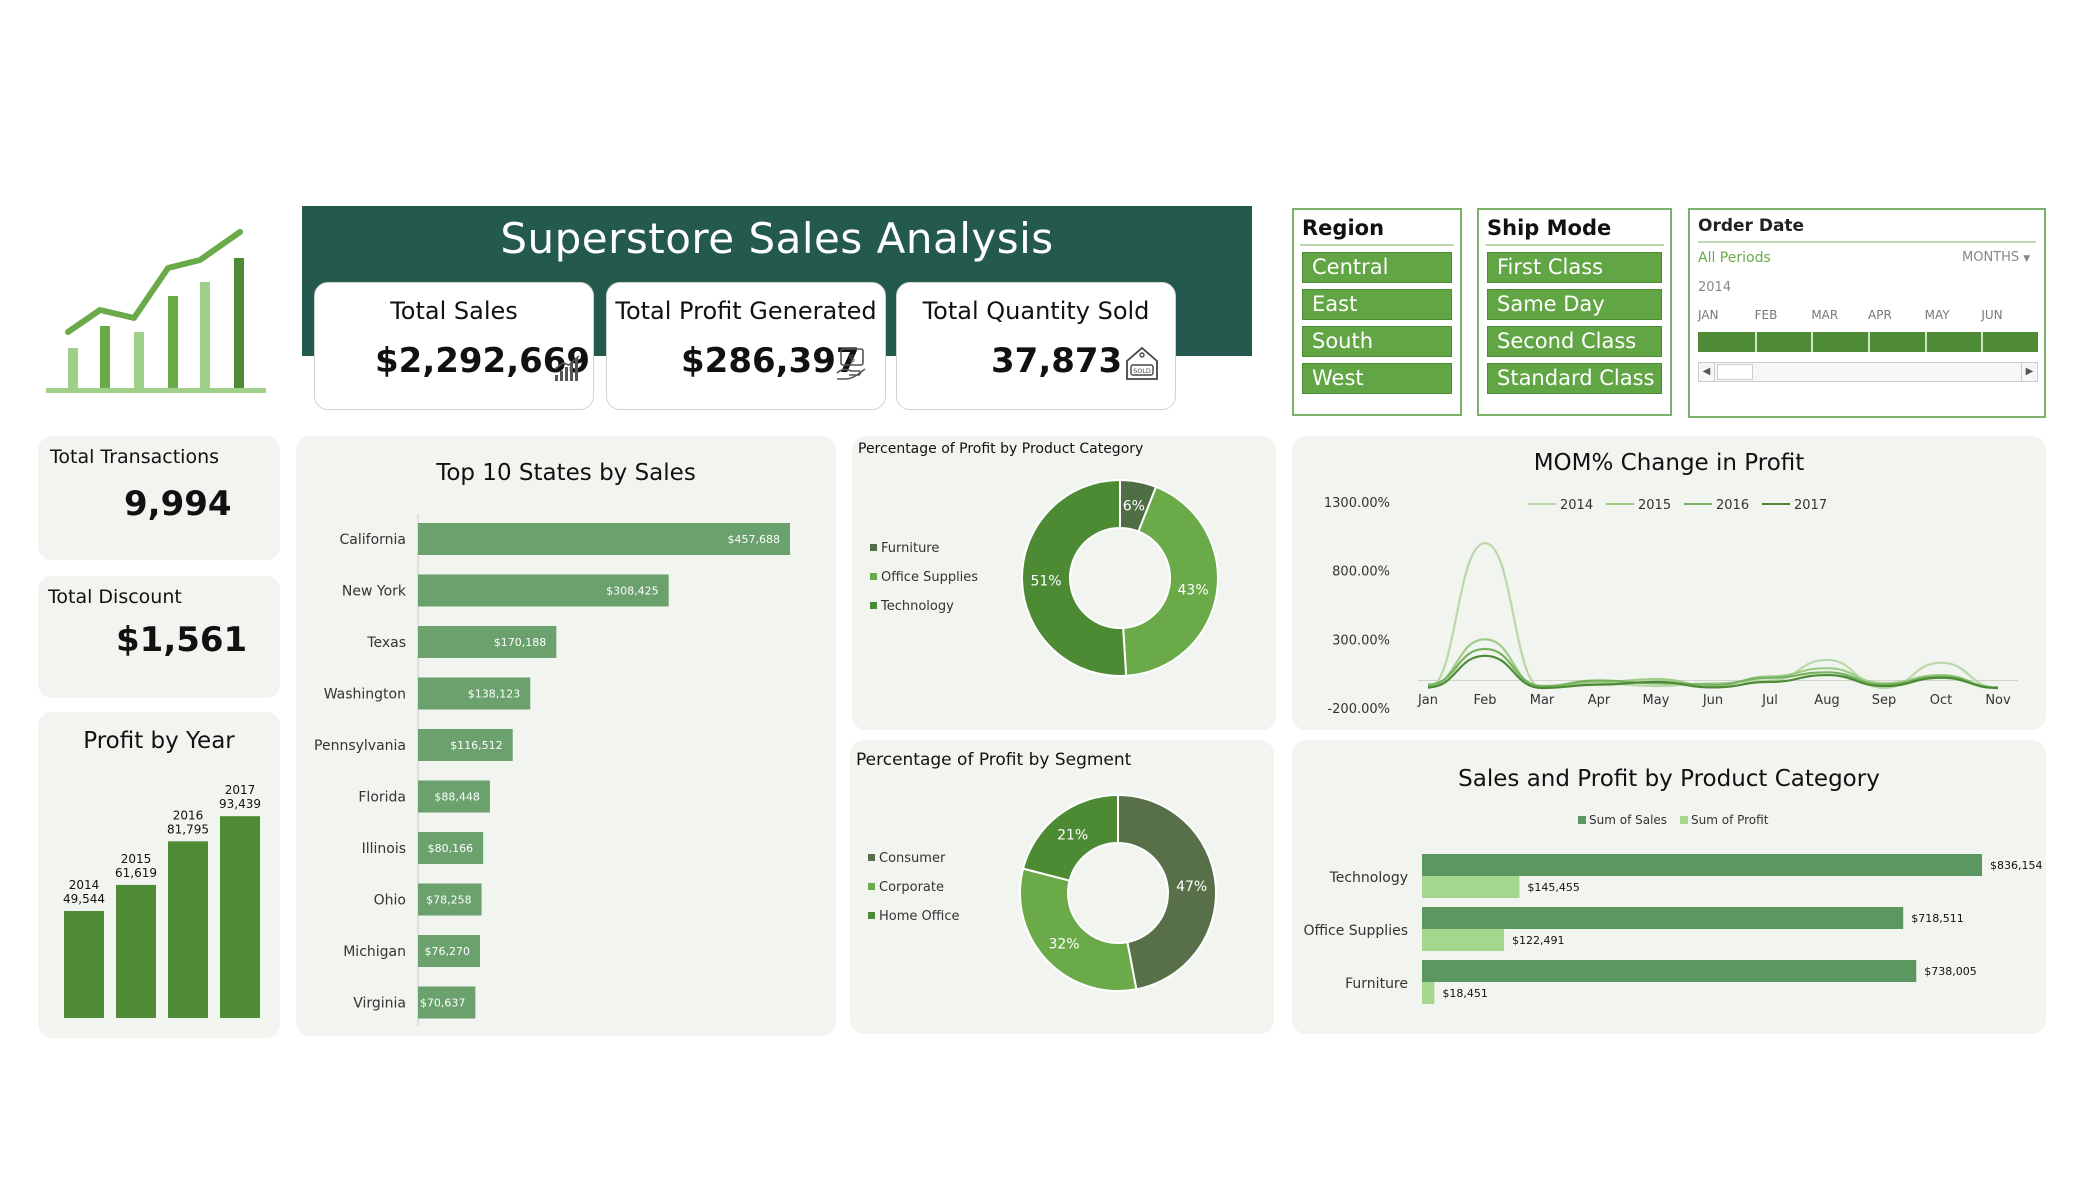 The height and width of the screenshot is (1200, 2075). What do you see at coordinates (494, 694) in the screenshot?
I see `state-data-label: $138,123` at bounding box center [494, 694].